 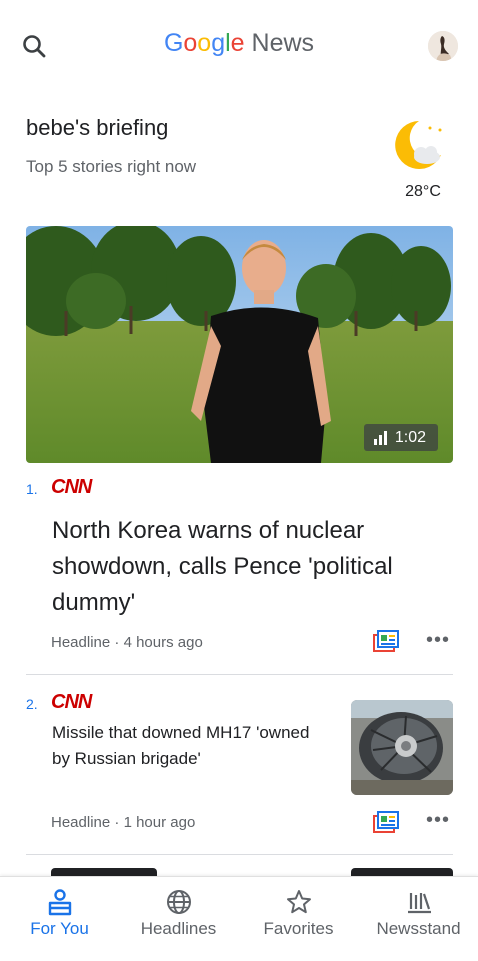 I want to click on story-1-meta: Headline · 4 hours ago, so click(x=127, y=642).